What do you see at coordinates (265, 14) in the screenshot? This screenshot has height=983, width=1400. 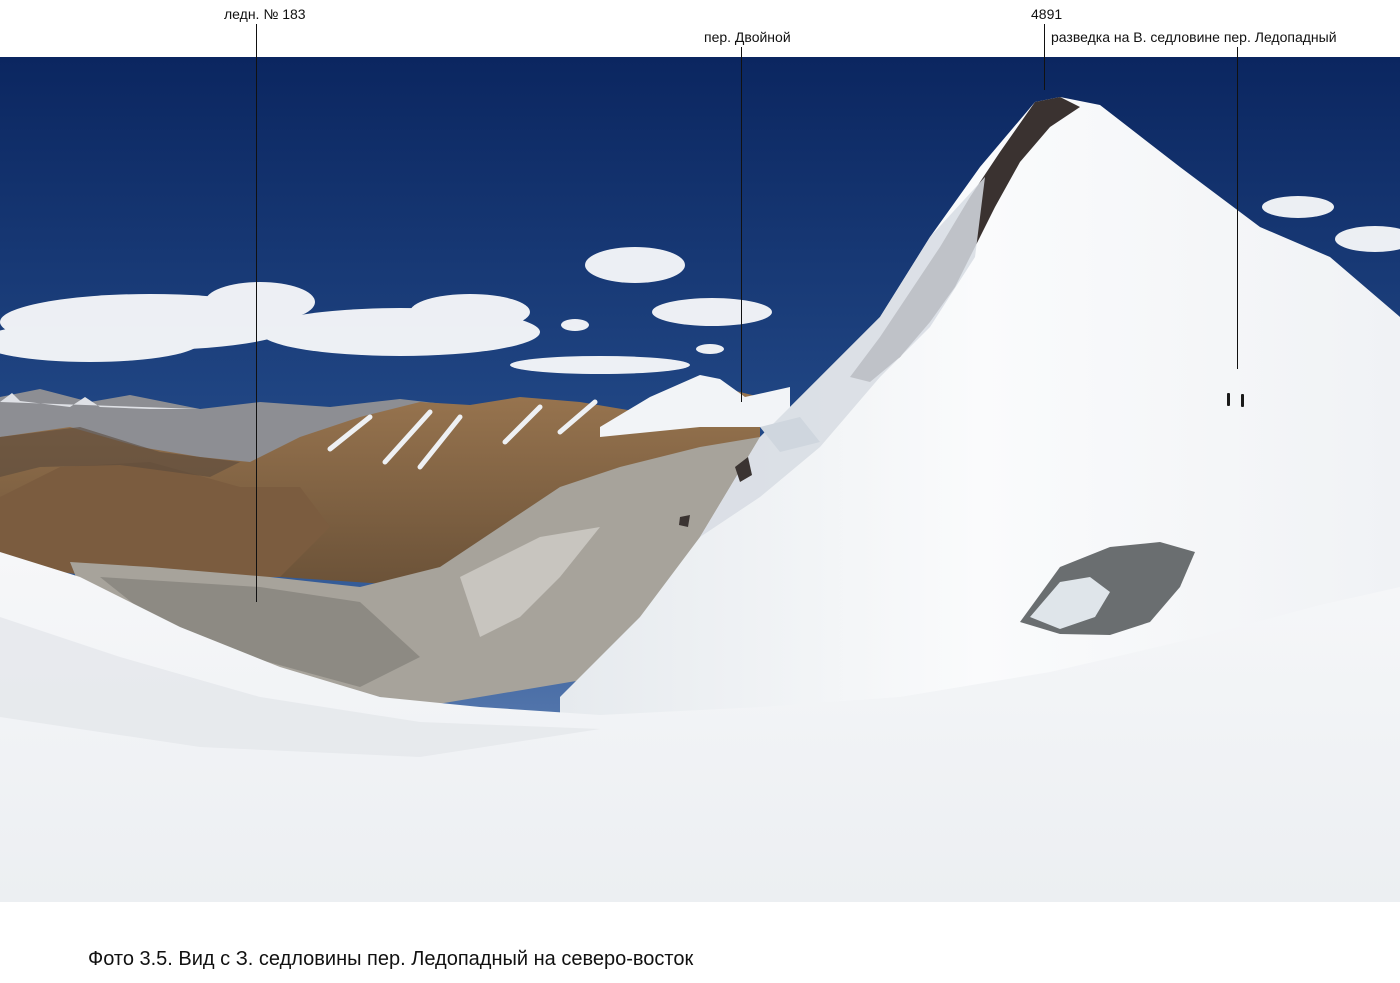 I see `label-glacier-183: ледн. № 183` at bounding box center [265, 14].